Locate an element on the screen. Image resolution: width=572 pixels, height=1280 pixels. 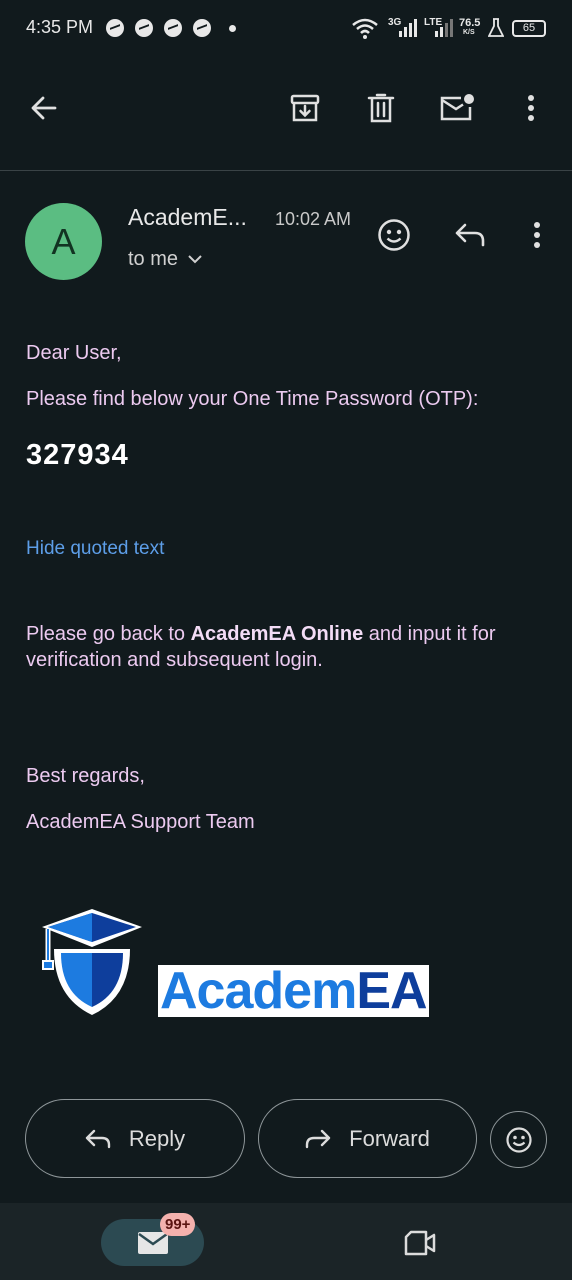
academea-logo: AcademEA is located at coordinates (248, 962).